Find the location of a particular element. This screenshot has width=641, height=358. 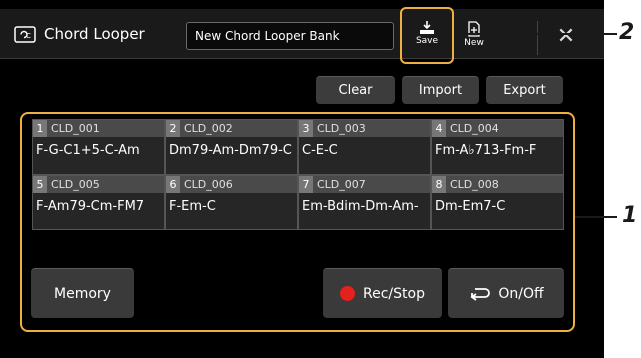

save-highlight is located at coordinates (427, 35).